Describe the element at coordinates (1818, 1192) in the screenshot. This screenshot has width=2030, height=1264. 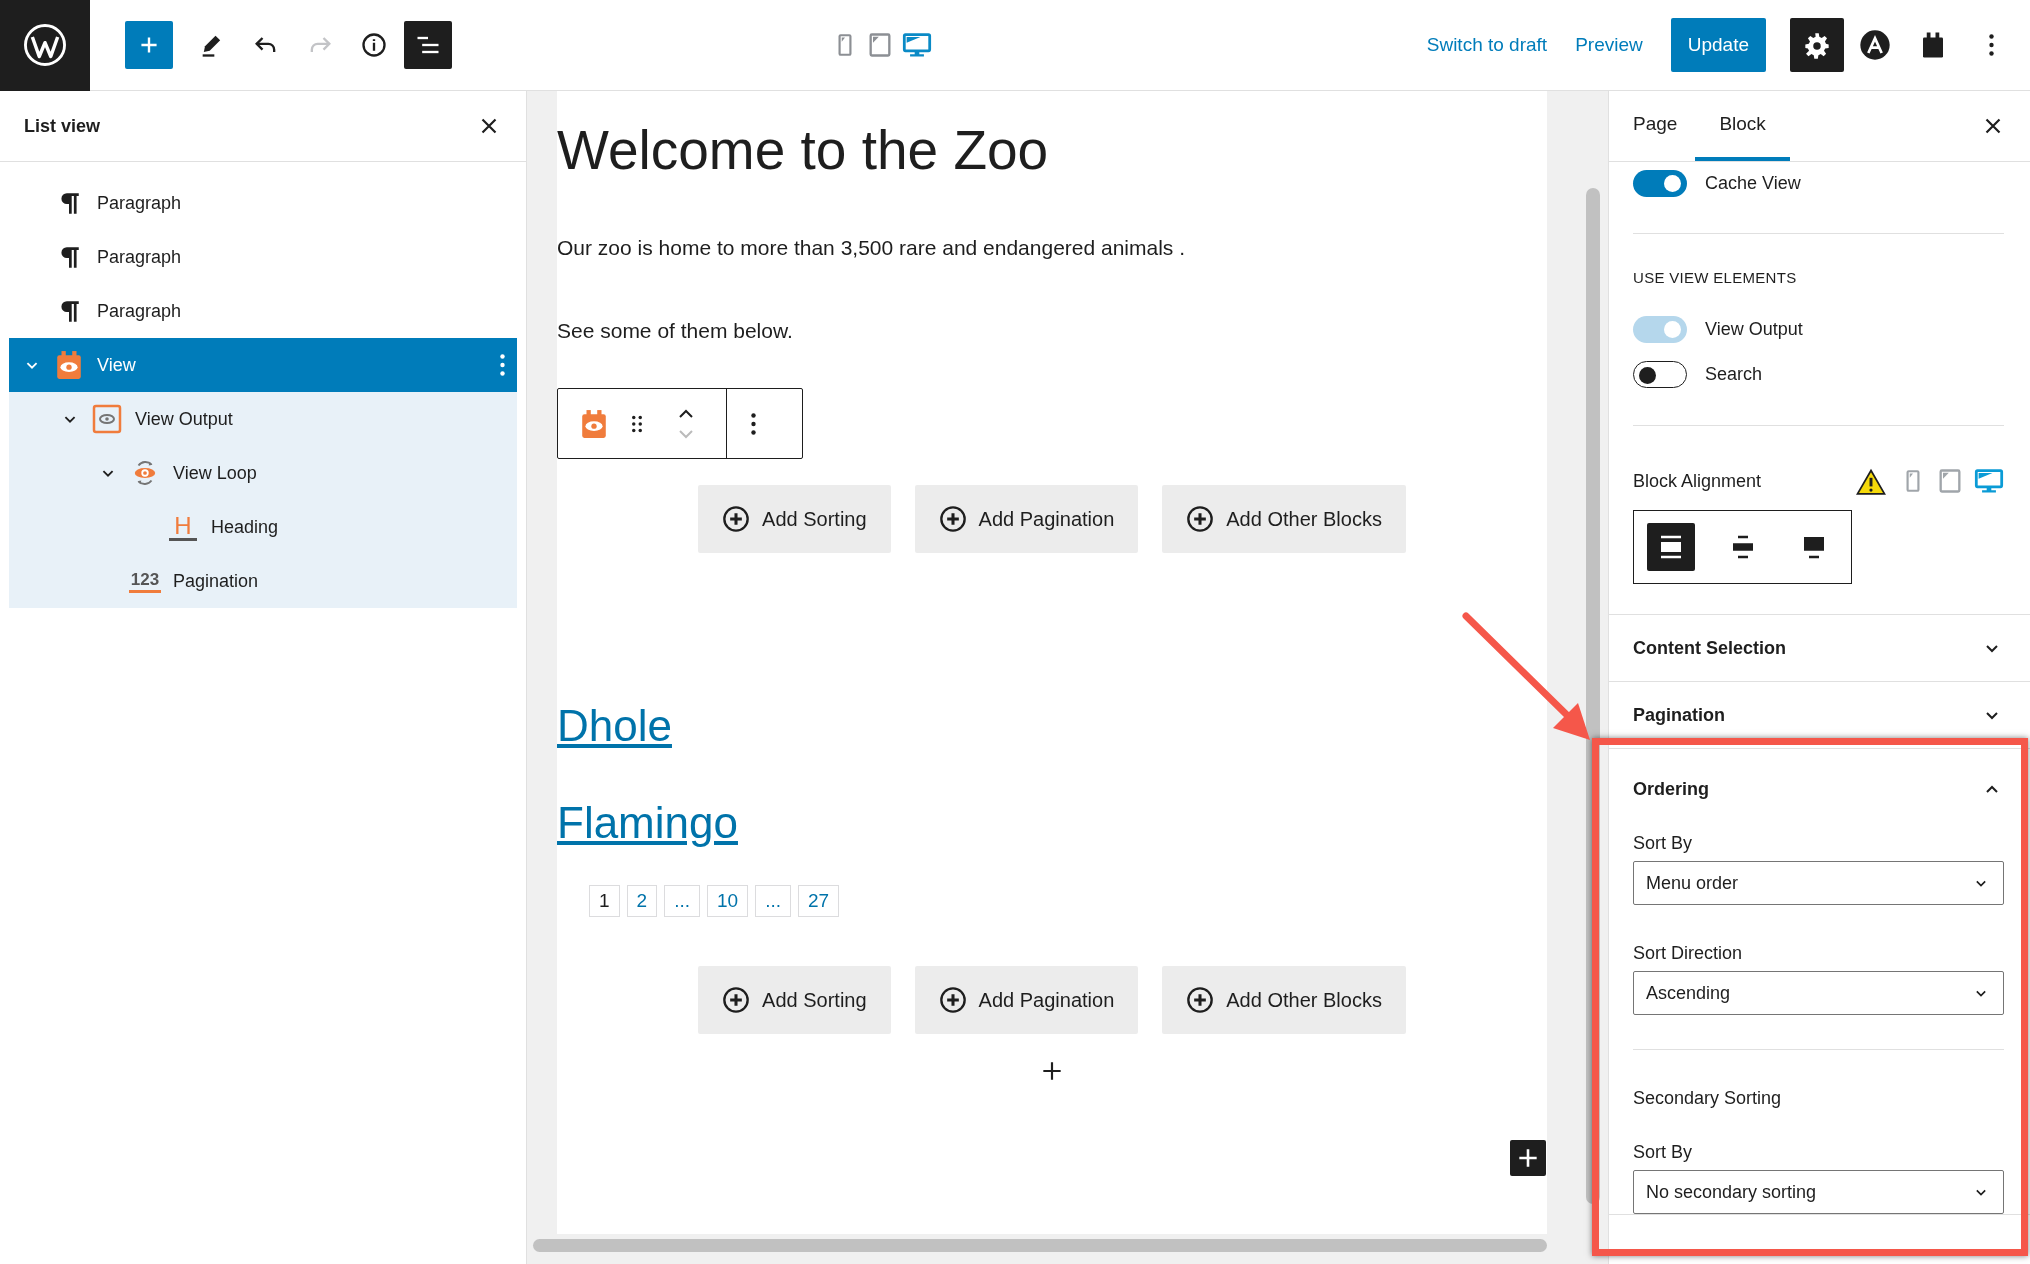
I see `select-field: No secondary sorting` at that location.